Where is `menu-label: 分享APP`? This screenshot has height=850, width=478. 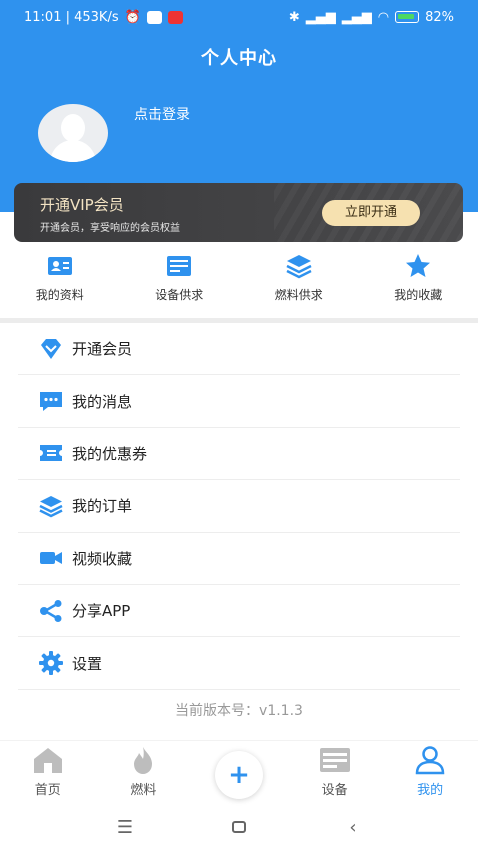
menu-label: 分享APP is located at coordinates (101, 611).